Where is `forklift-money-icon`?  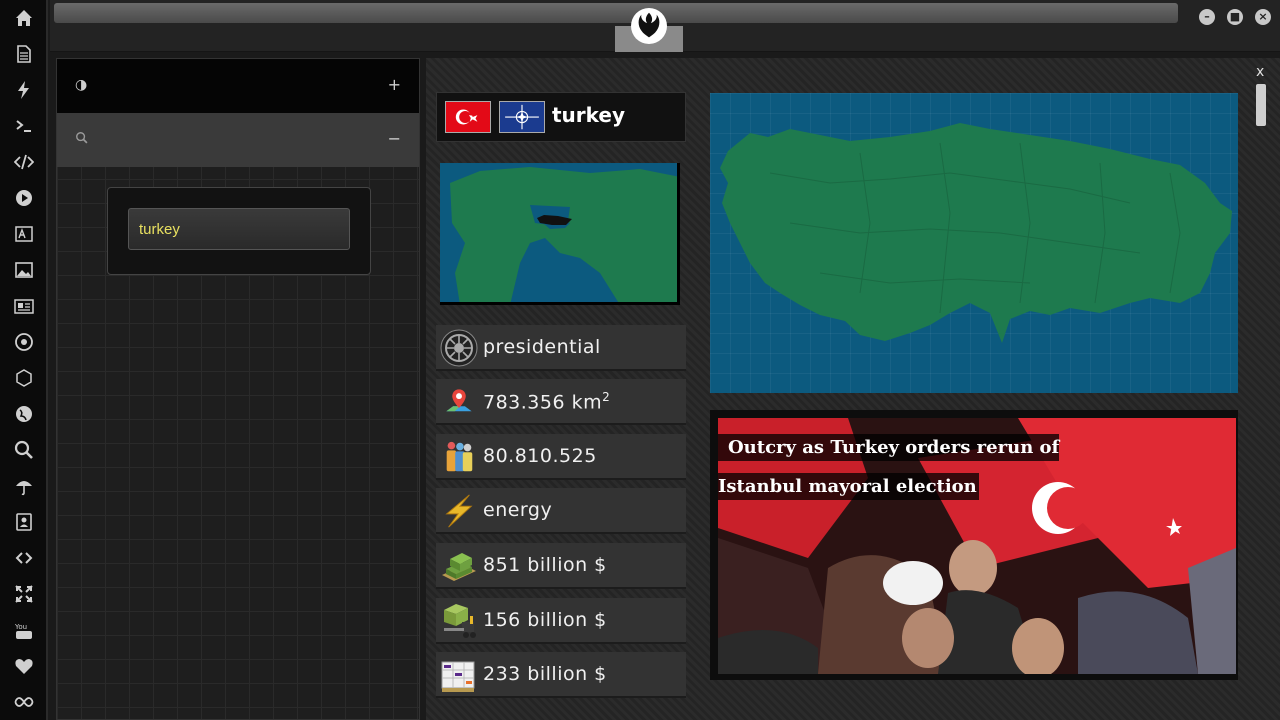
forklift-money-icon is located at coordinates (459, 621).